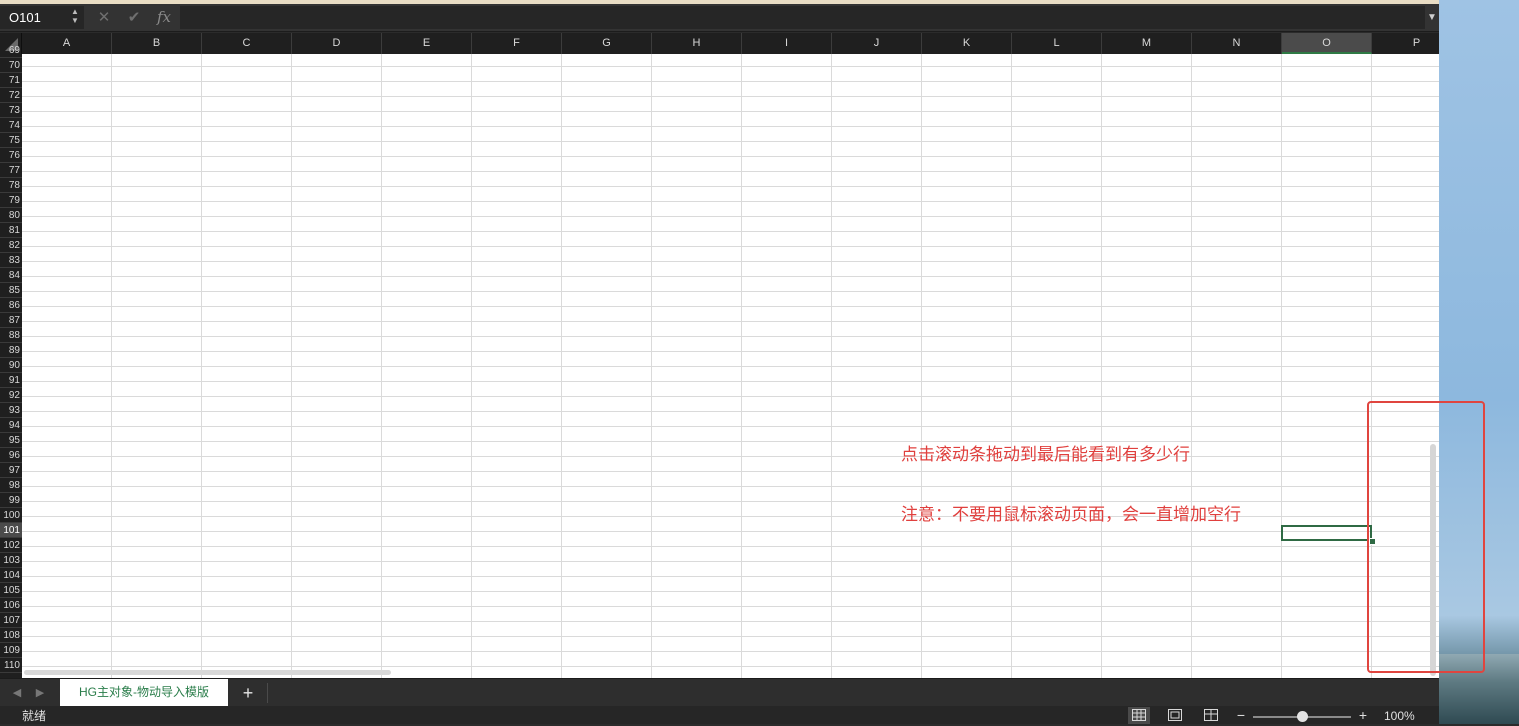 This screenshot has height=726, width=1519. What do you see at coordinates (11, 80) in the screenshot?
I see `row-header-71: 71` at bounding box center [11, 80].